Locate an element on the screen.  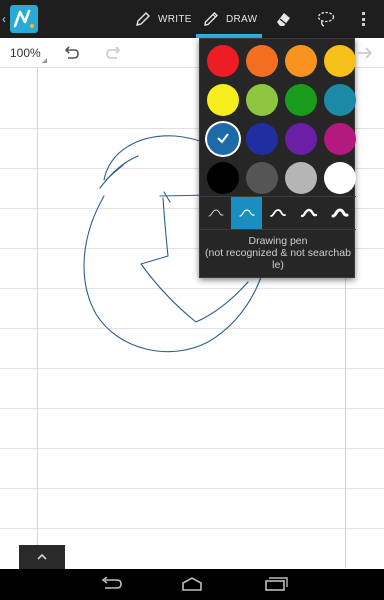
system-nav-bar is located at coordinates (192, 584).